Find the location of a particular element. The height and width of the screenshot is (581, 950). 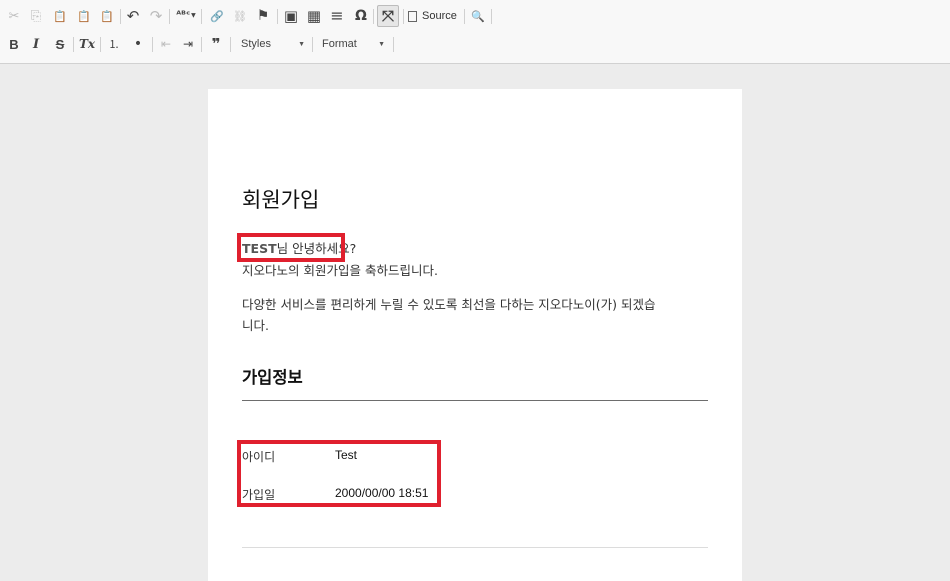

cut-icon: ✂ is located at coordinates (14, 16).